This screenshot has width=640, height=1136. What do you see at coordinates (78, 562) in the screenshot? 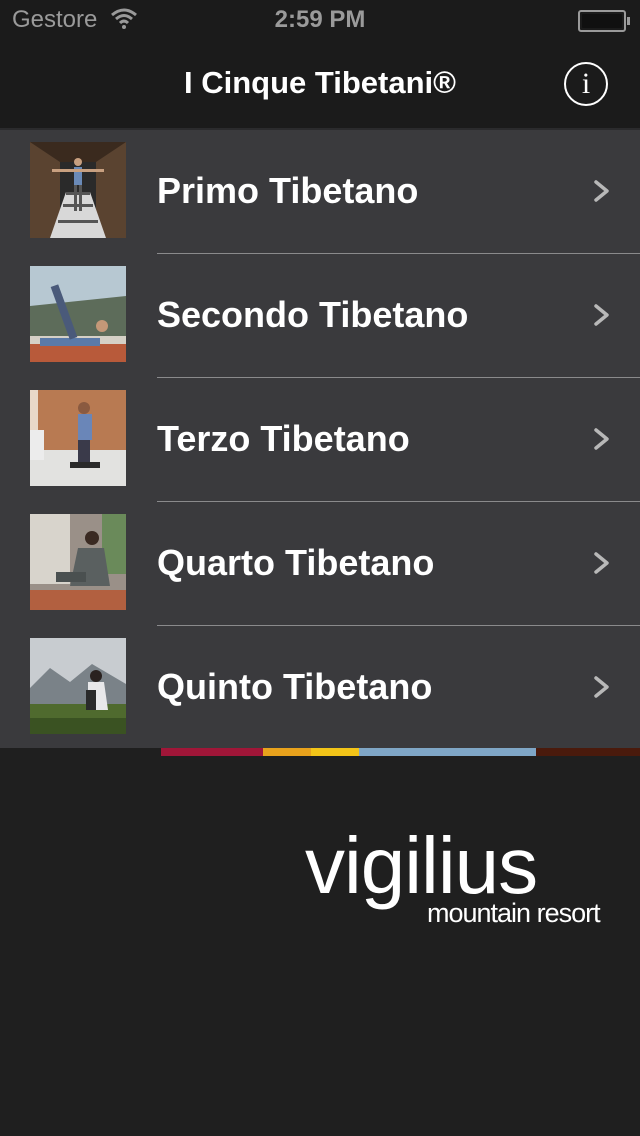
I see `thumbnail-quarto-tibetano` at bounding box center [78, 562].